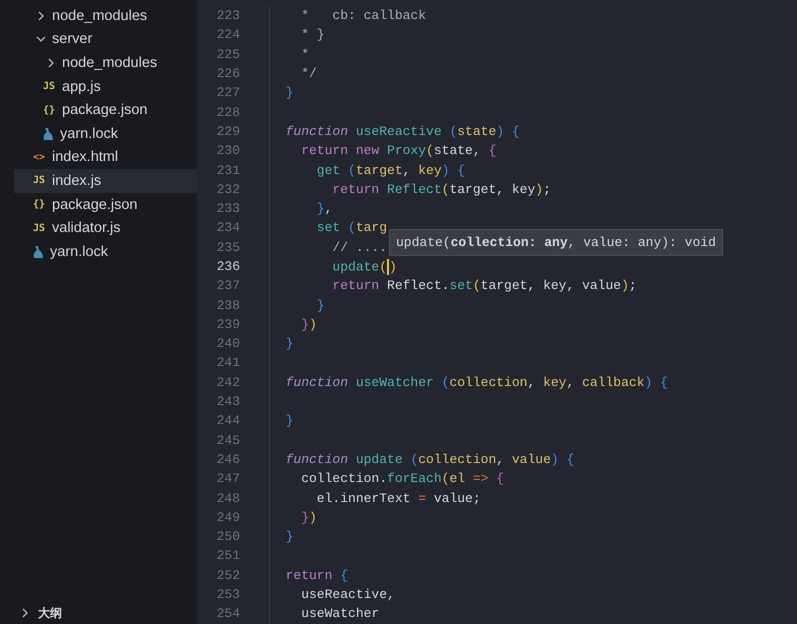 This screenshot has height=624, width=797. What do you see at coordinates (398, 498) in the screenshot?
I see `code-line: el.innerText = value;` at bounding box center [398, 498].